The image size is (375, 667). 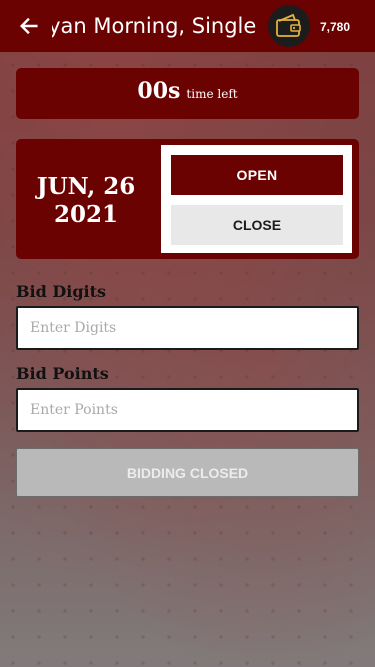 What do you see at coordinates (159, 91) in the screenshot?
I see `timer-value: 00s` at bounding box center [159, 91].